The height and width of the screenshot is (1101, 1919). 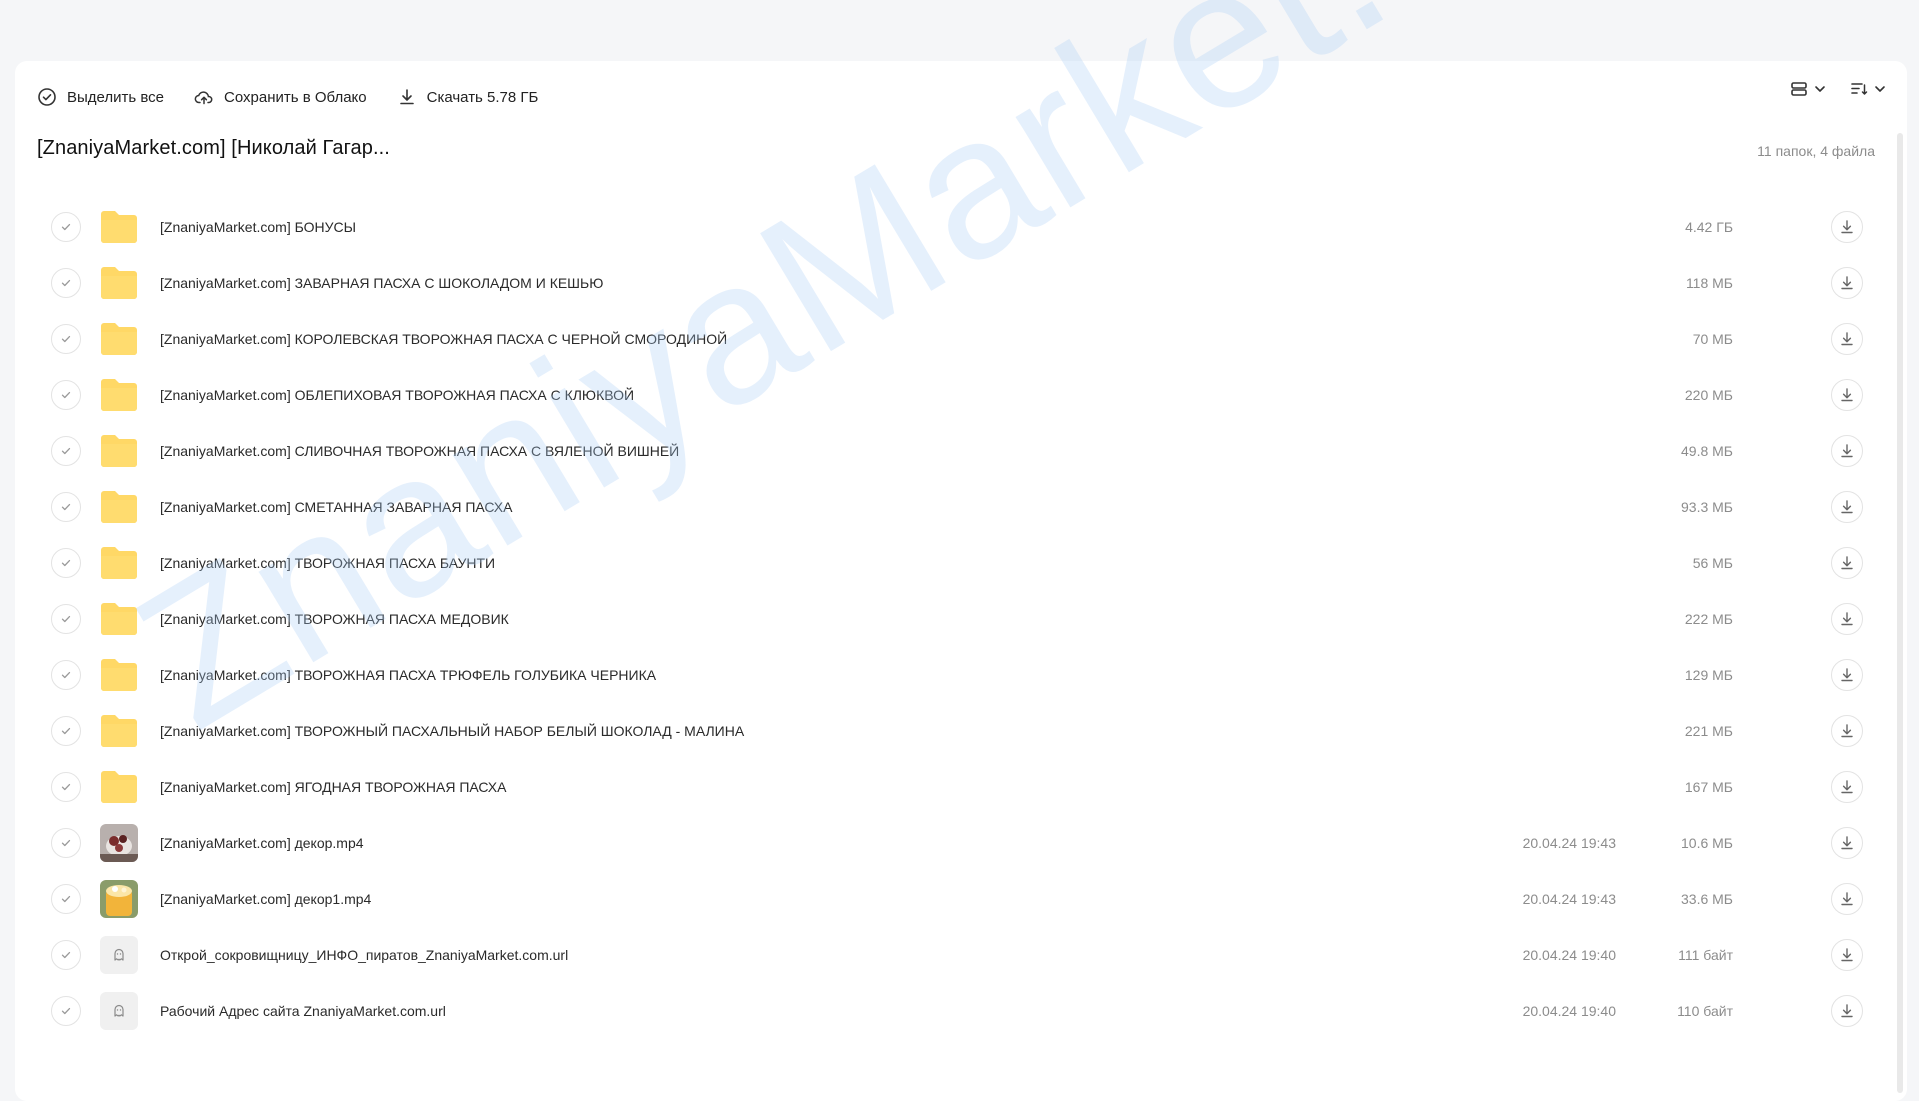 I want to click on item-size: 129 МБ, so click(x=1708, y=675).